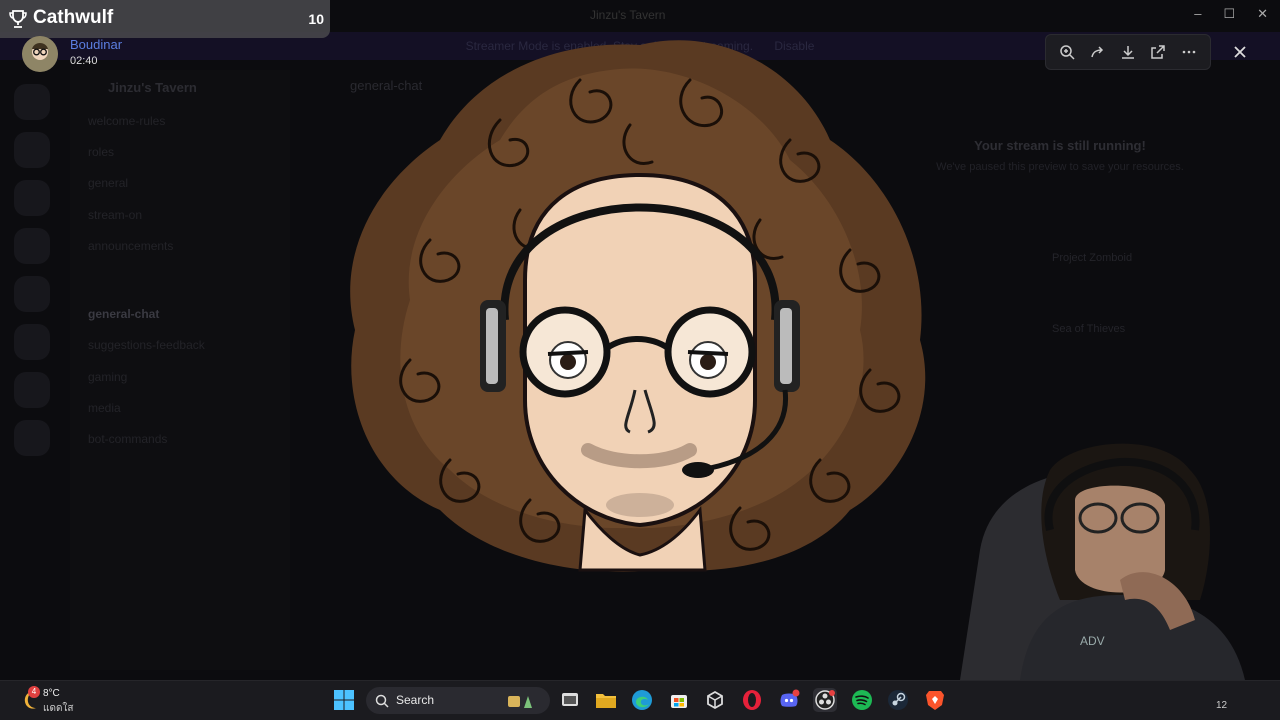  What do you see at coordinates (570, 700) in the screenshot?
I see `task-view-icon` at bounding box center [570, 700].